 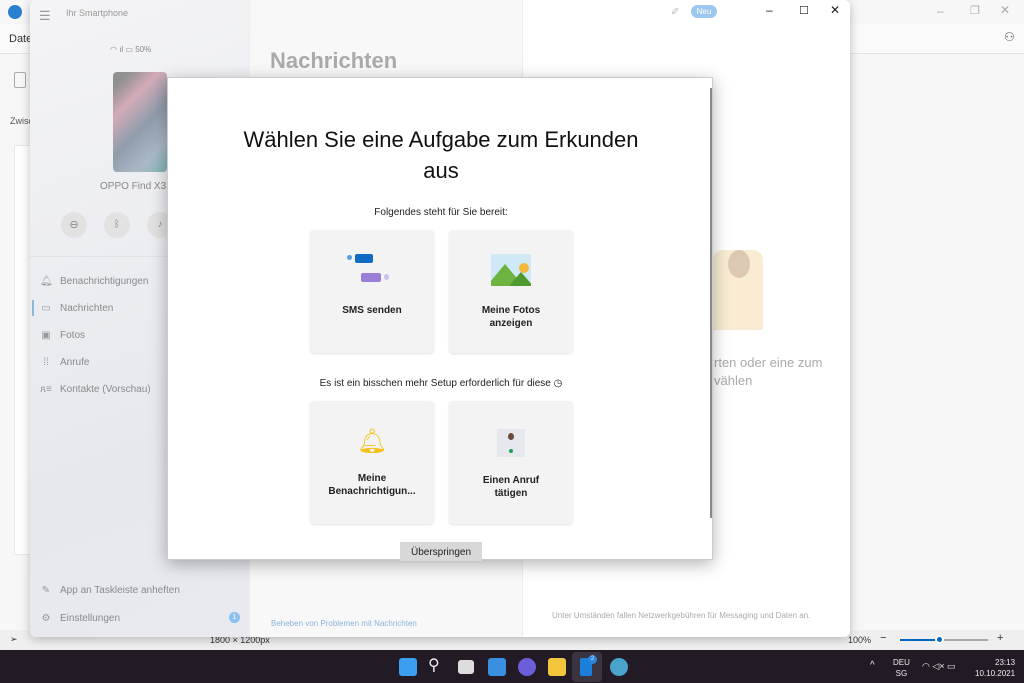 What do you see at coordinates (592, 659) in the screenshot?
I see `notification-badge: 2` at bounding box center [592, 659].